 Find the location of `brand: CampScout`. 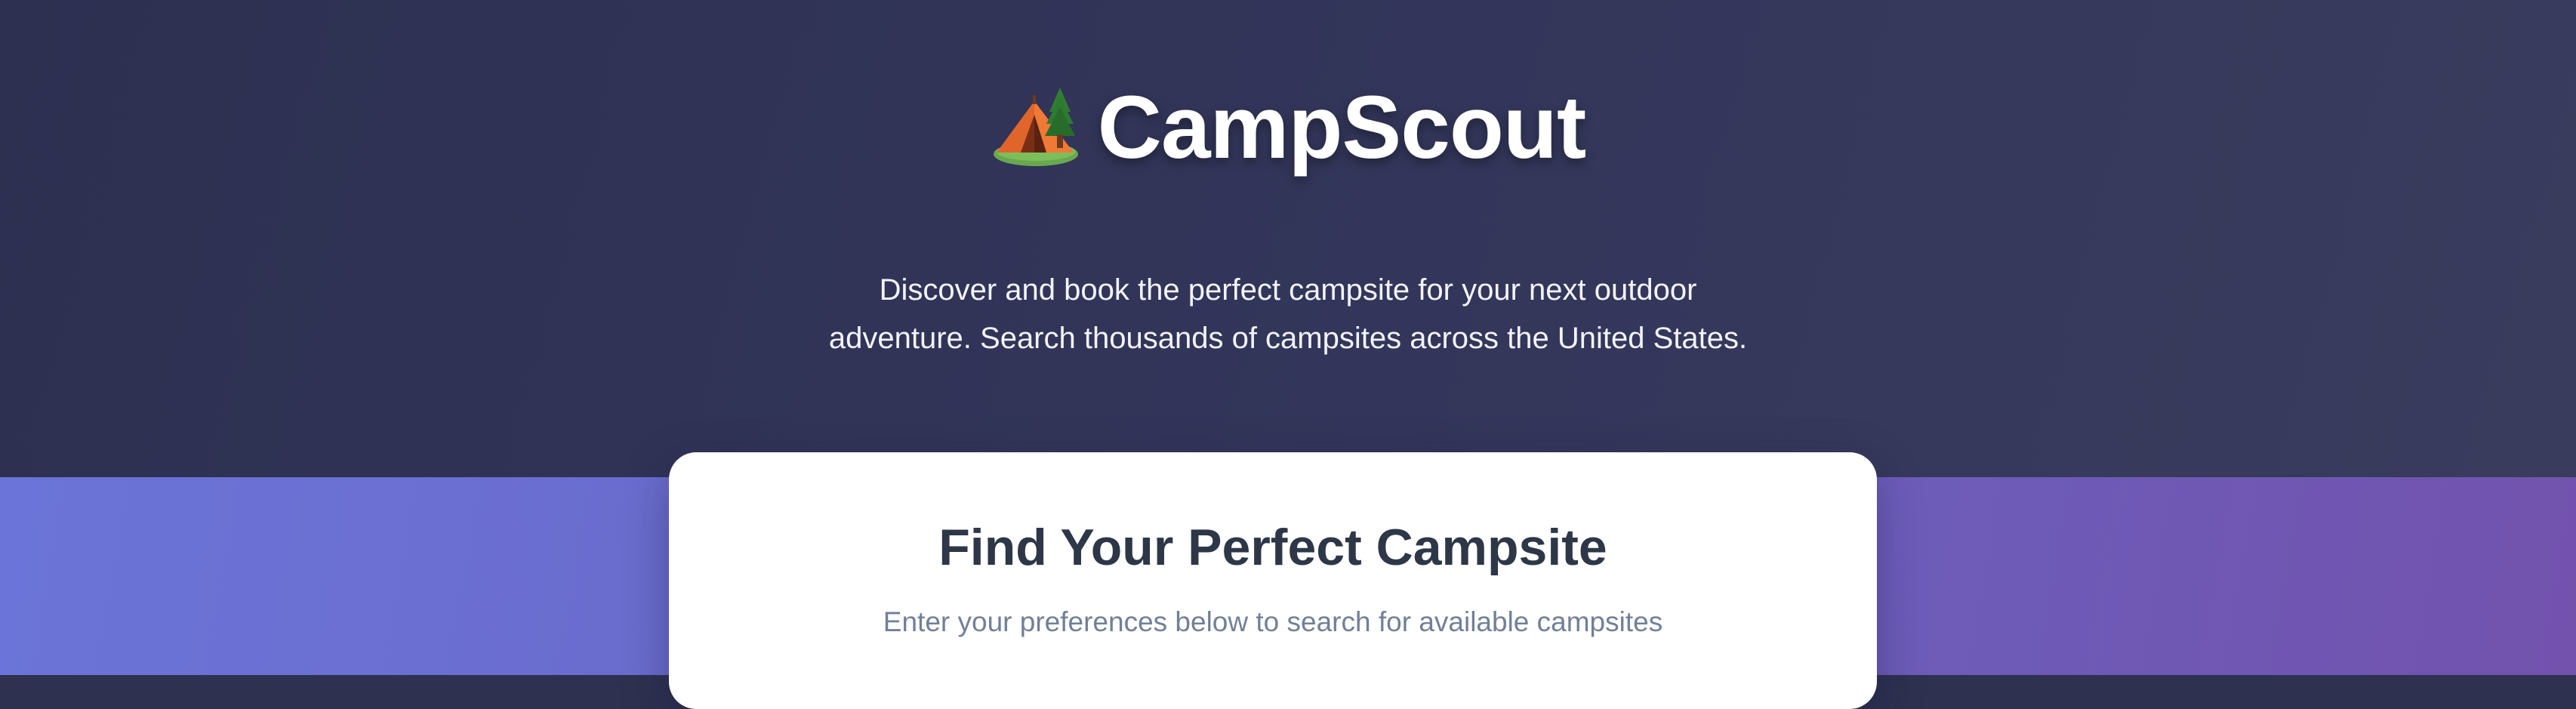

brand: CampScout is located at coordinates (1288, 127).